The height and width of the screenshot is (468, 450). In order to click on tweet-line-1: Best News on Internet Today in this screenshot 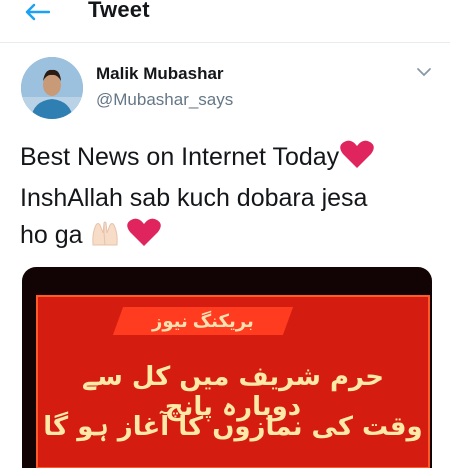, I will do `click(230, 159)`.